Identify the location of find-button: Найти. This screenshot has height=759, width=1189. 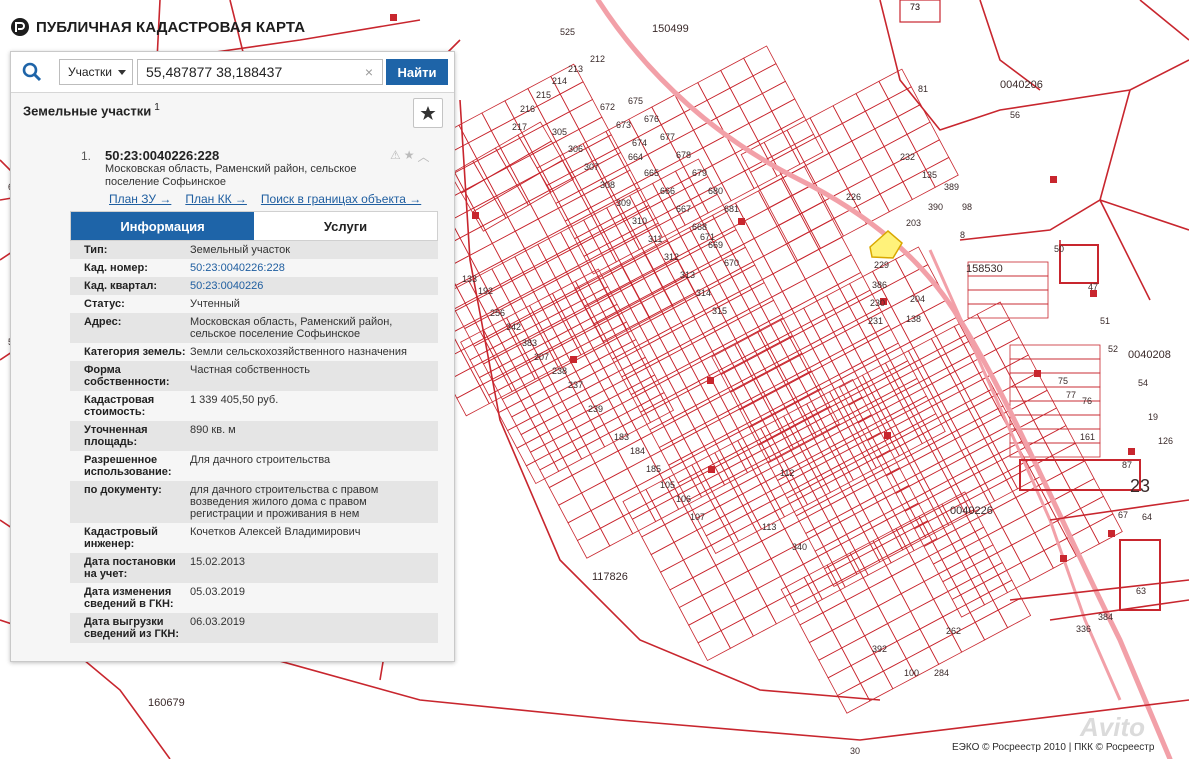
(417, 72).